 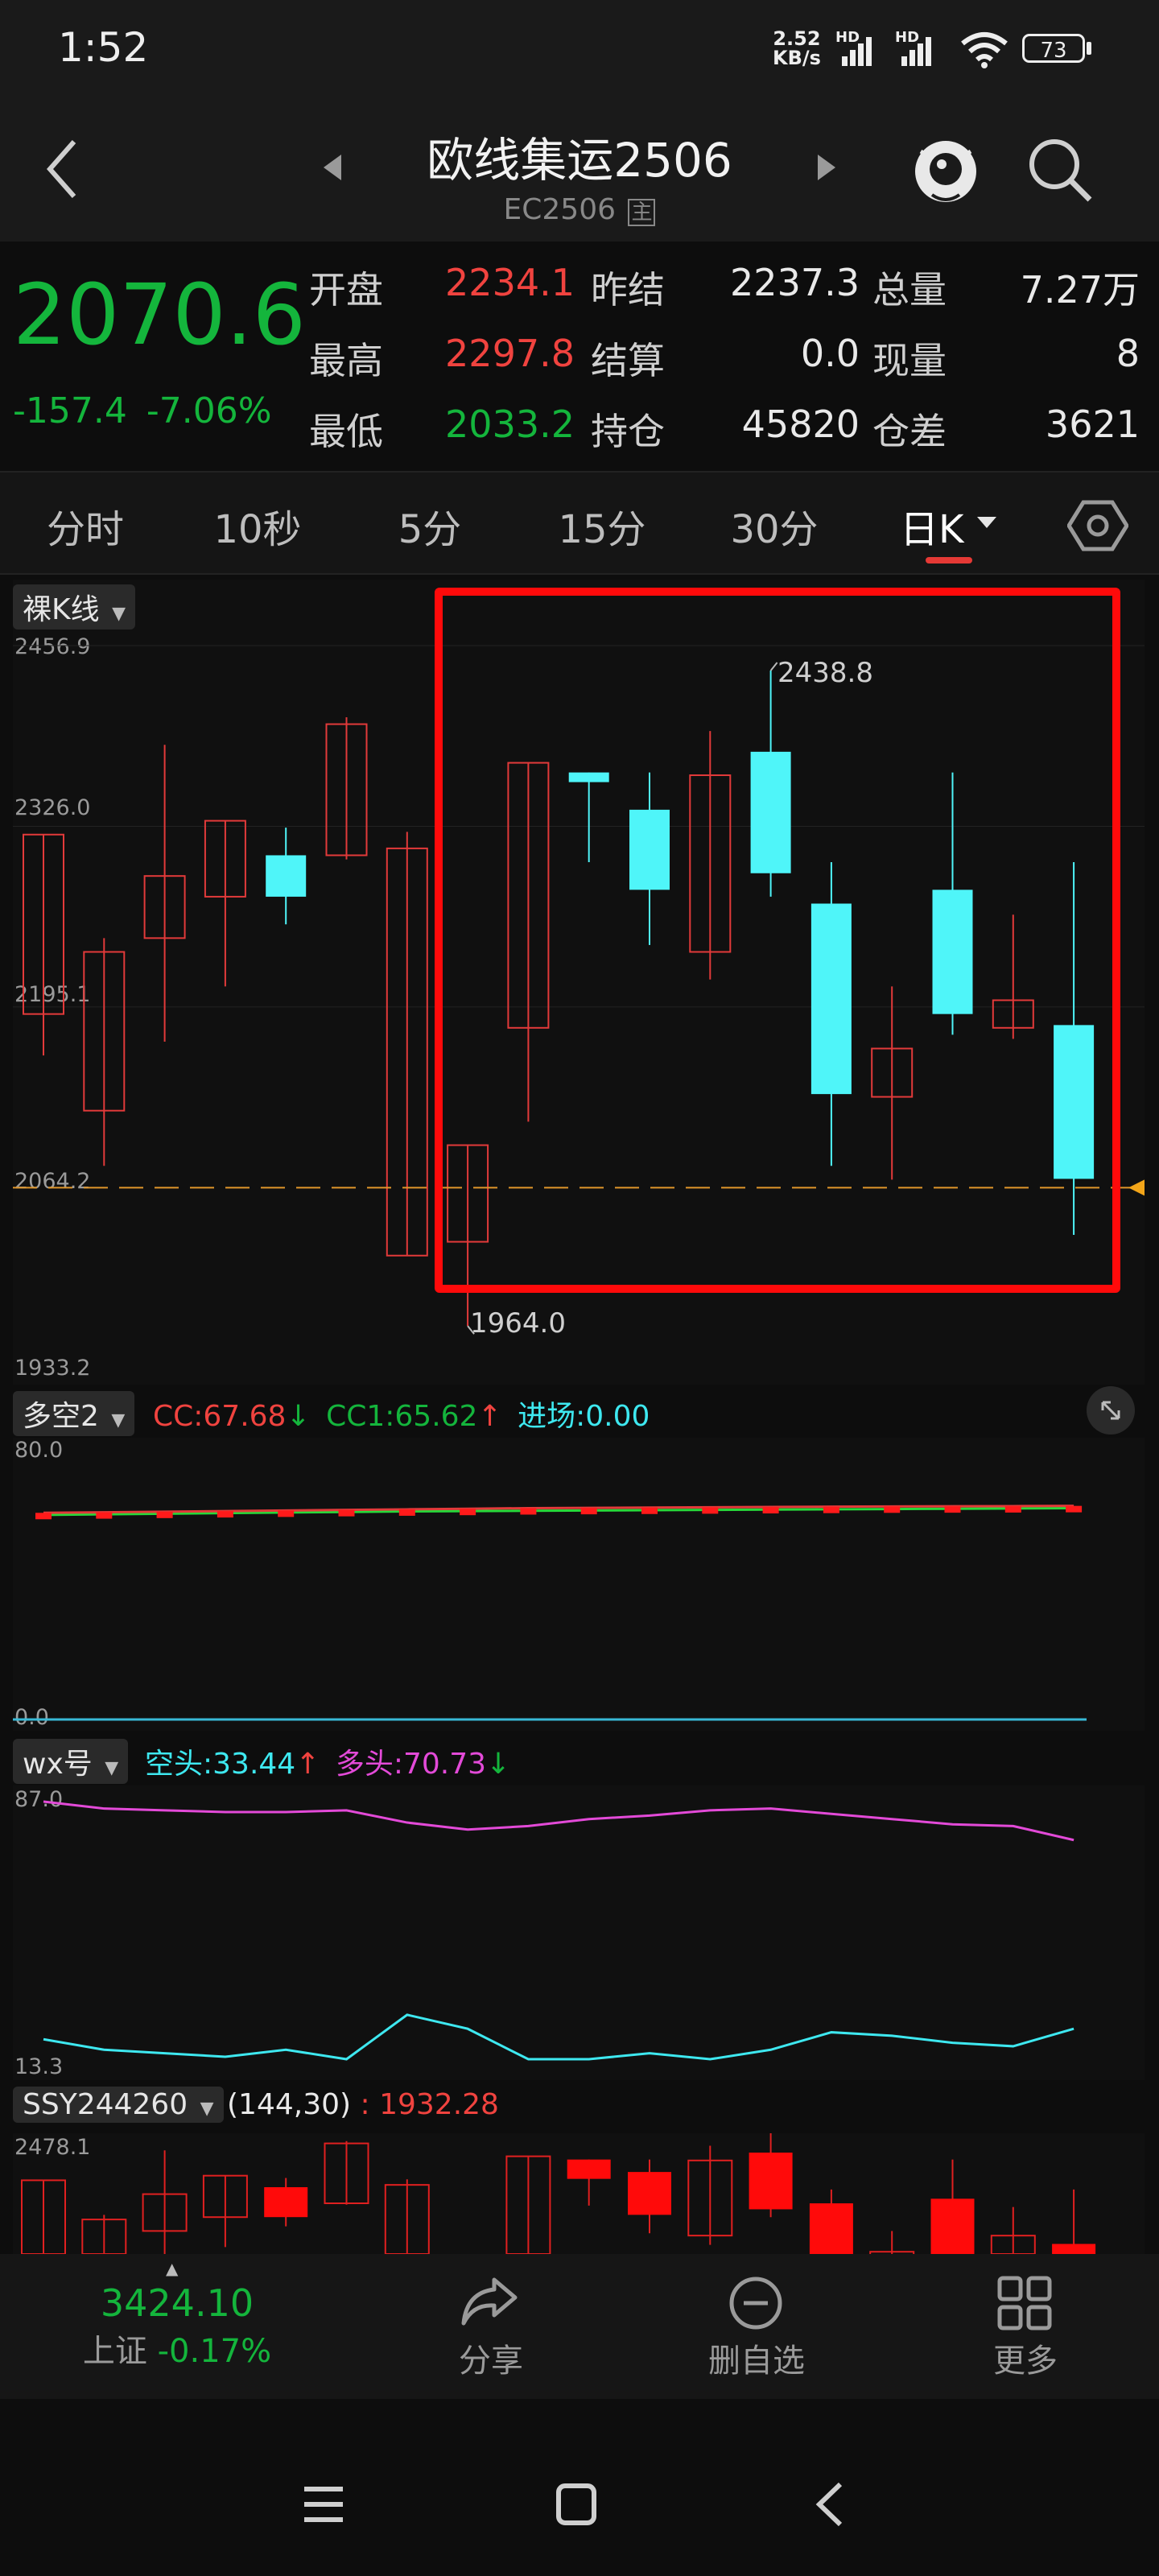 I want to click on price-change-pct: -7.06%, so click(x=209, y=410).